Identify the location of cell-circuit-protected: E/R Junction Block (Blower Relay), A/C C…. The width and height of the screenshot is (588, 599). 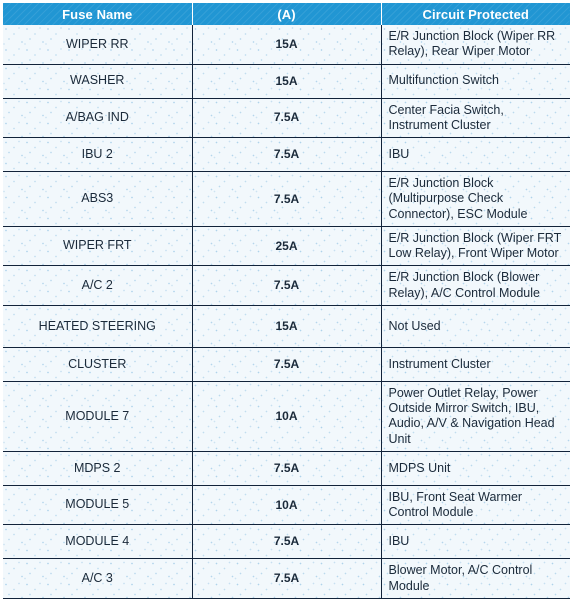
(475, 285).